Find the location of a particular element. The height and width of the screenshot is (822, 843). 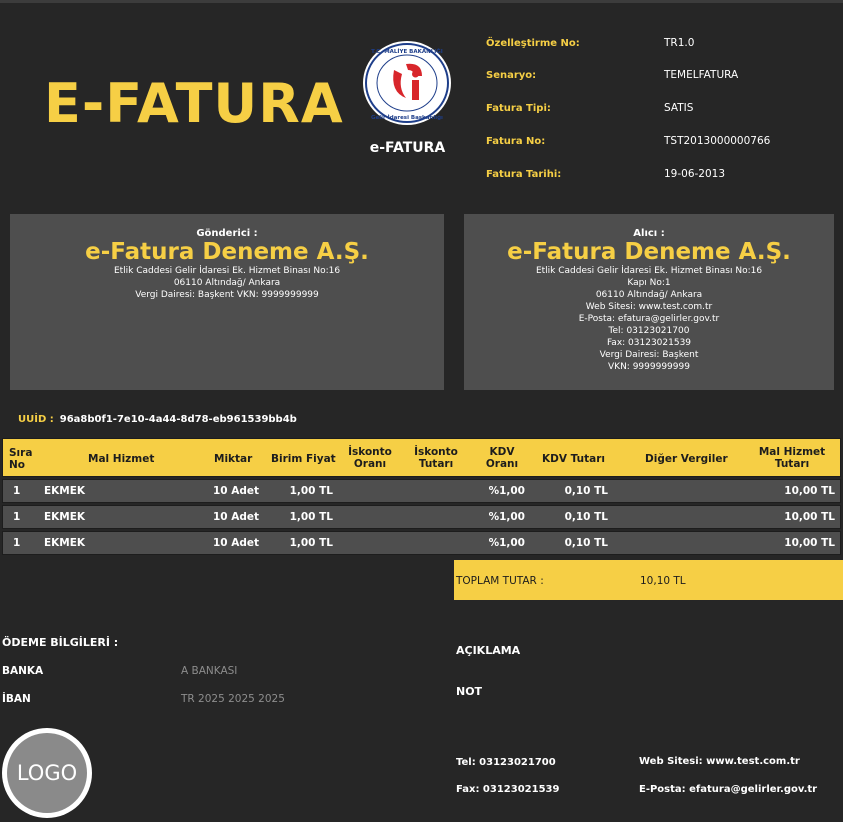

seal-top-text: T.C. MALİYE BAKANLIĞI is located at coordinates (407, 51).